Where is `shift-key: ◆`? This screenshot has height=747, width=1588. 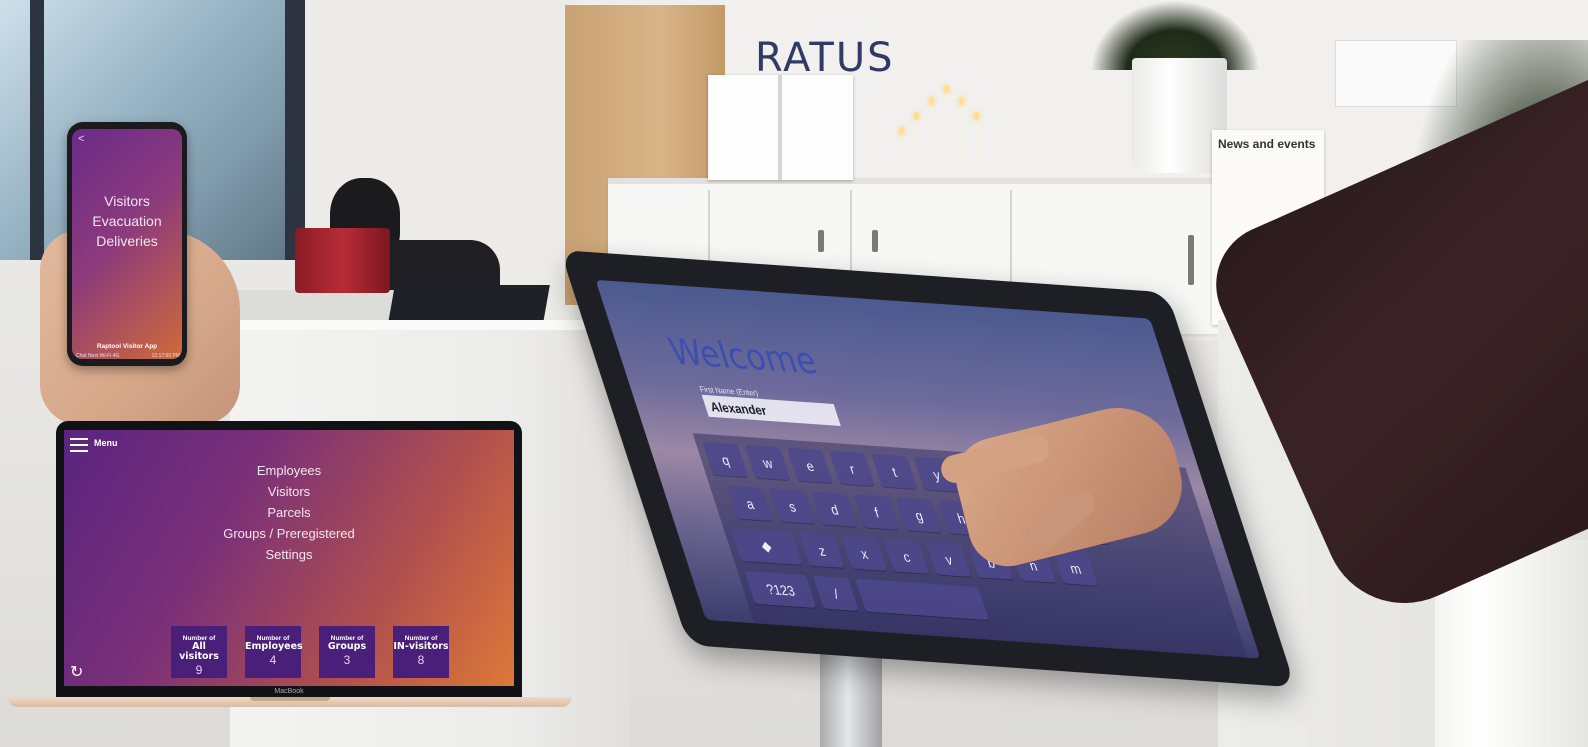 shift-key: ◆ is located at coordinates (766, 546).